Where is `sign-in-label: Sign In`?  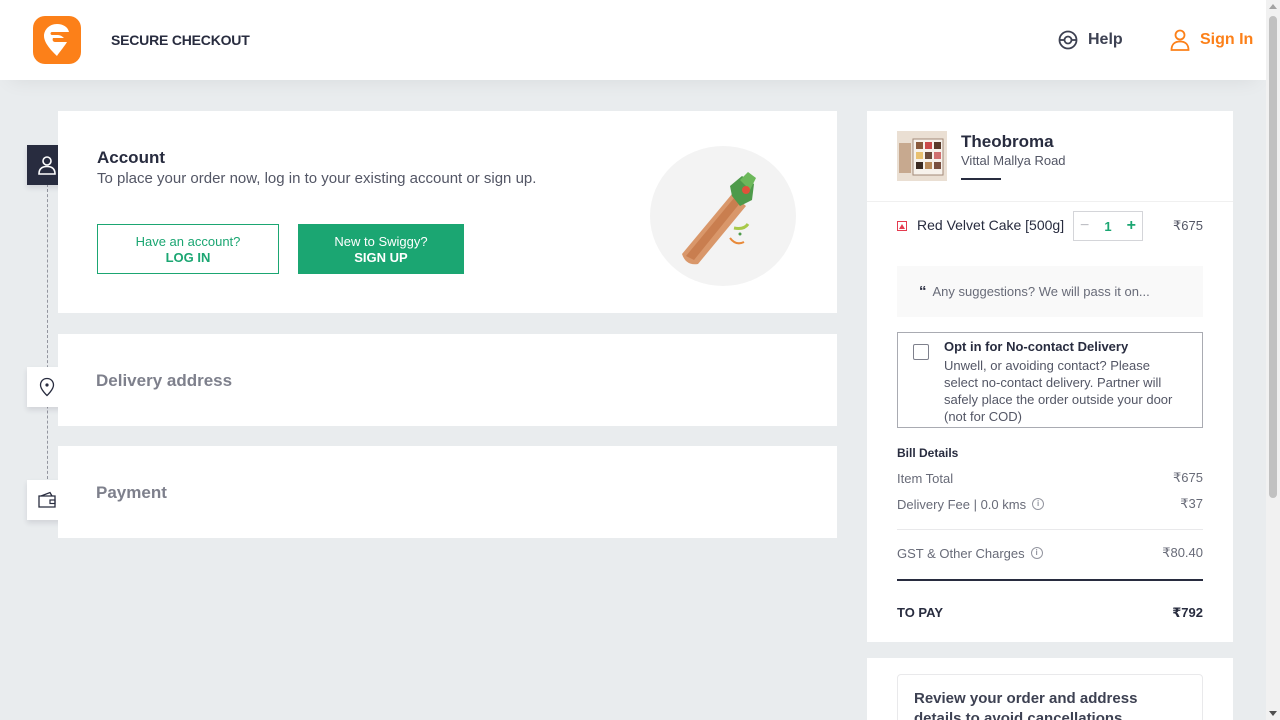 sign-in-label: Sign In is located at coordinates (1227, 39).